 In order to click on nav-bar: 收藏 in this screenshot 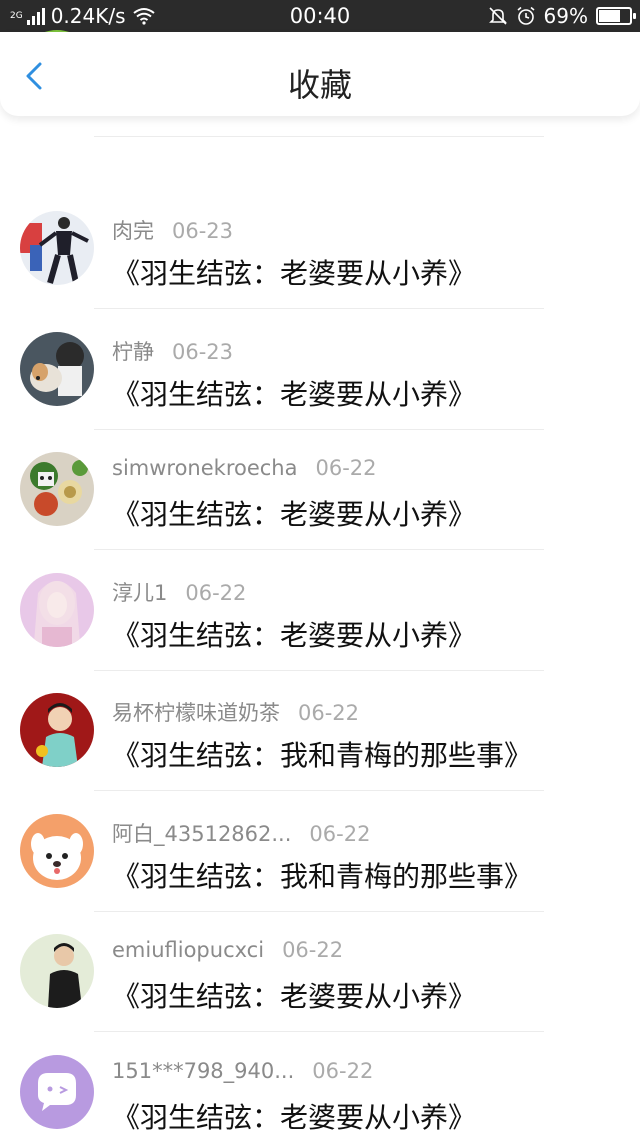, I will do `click(320, 74)`.